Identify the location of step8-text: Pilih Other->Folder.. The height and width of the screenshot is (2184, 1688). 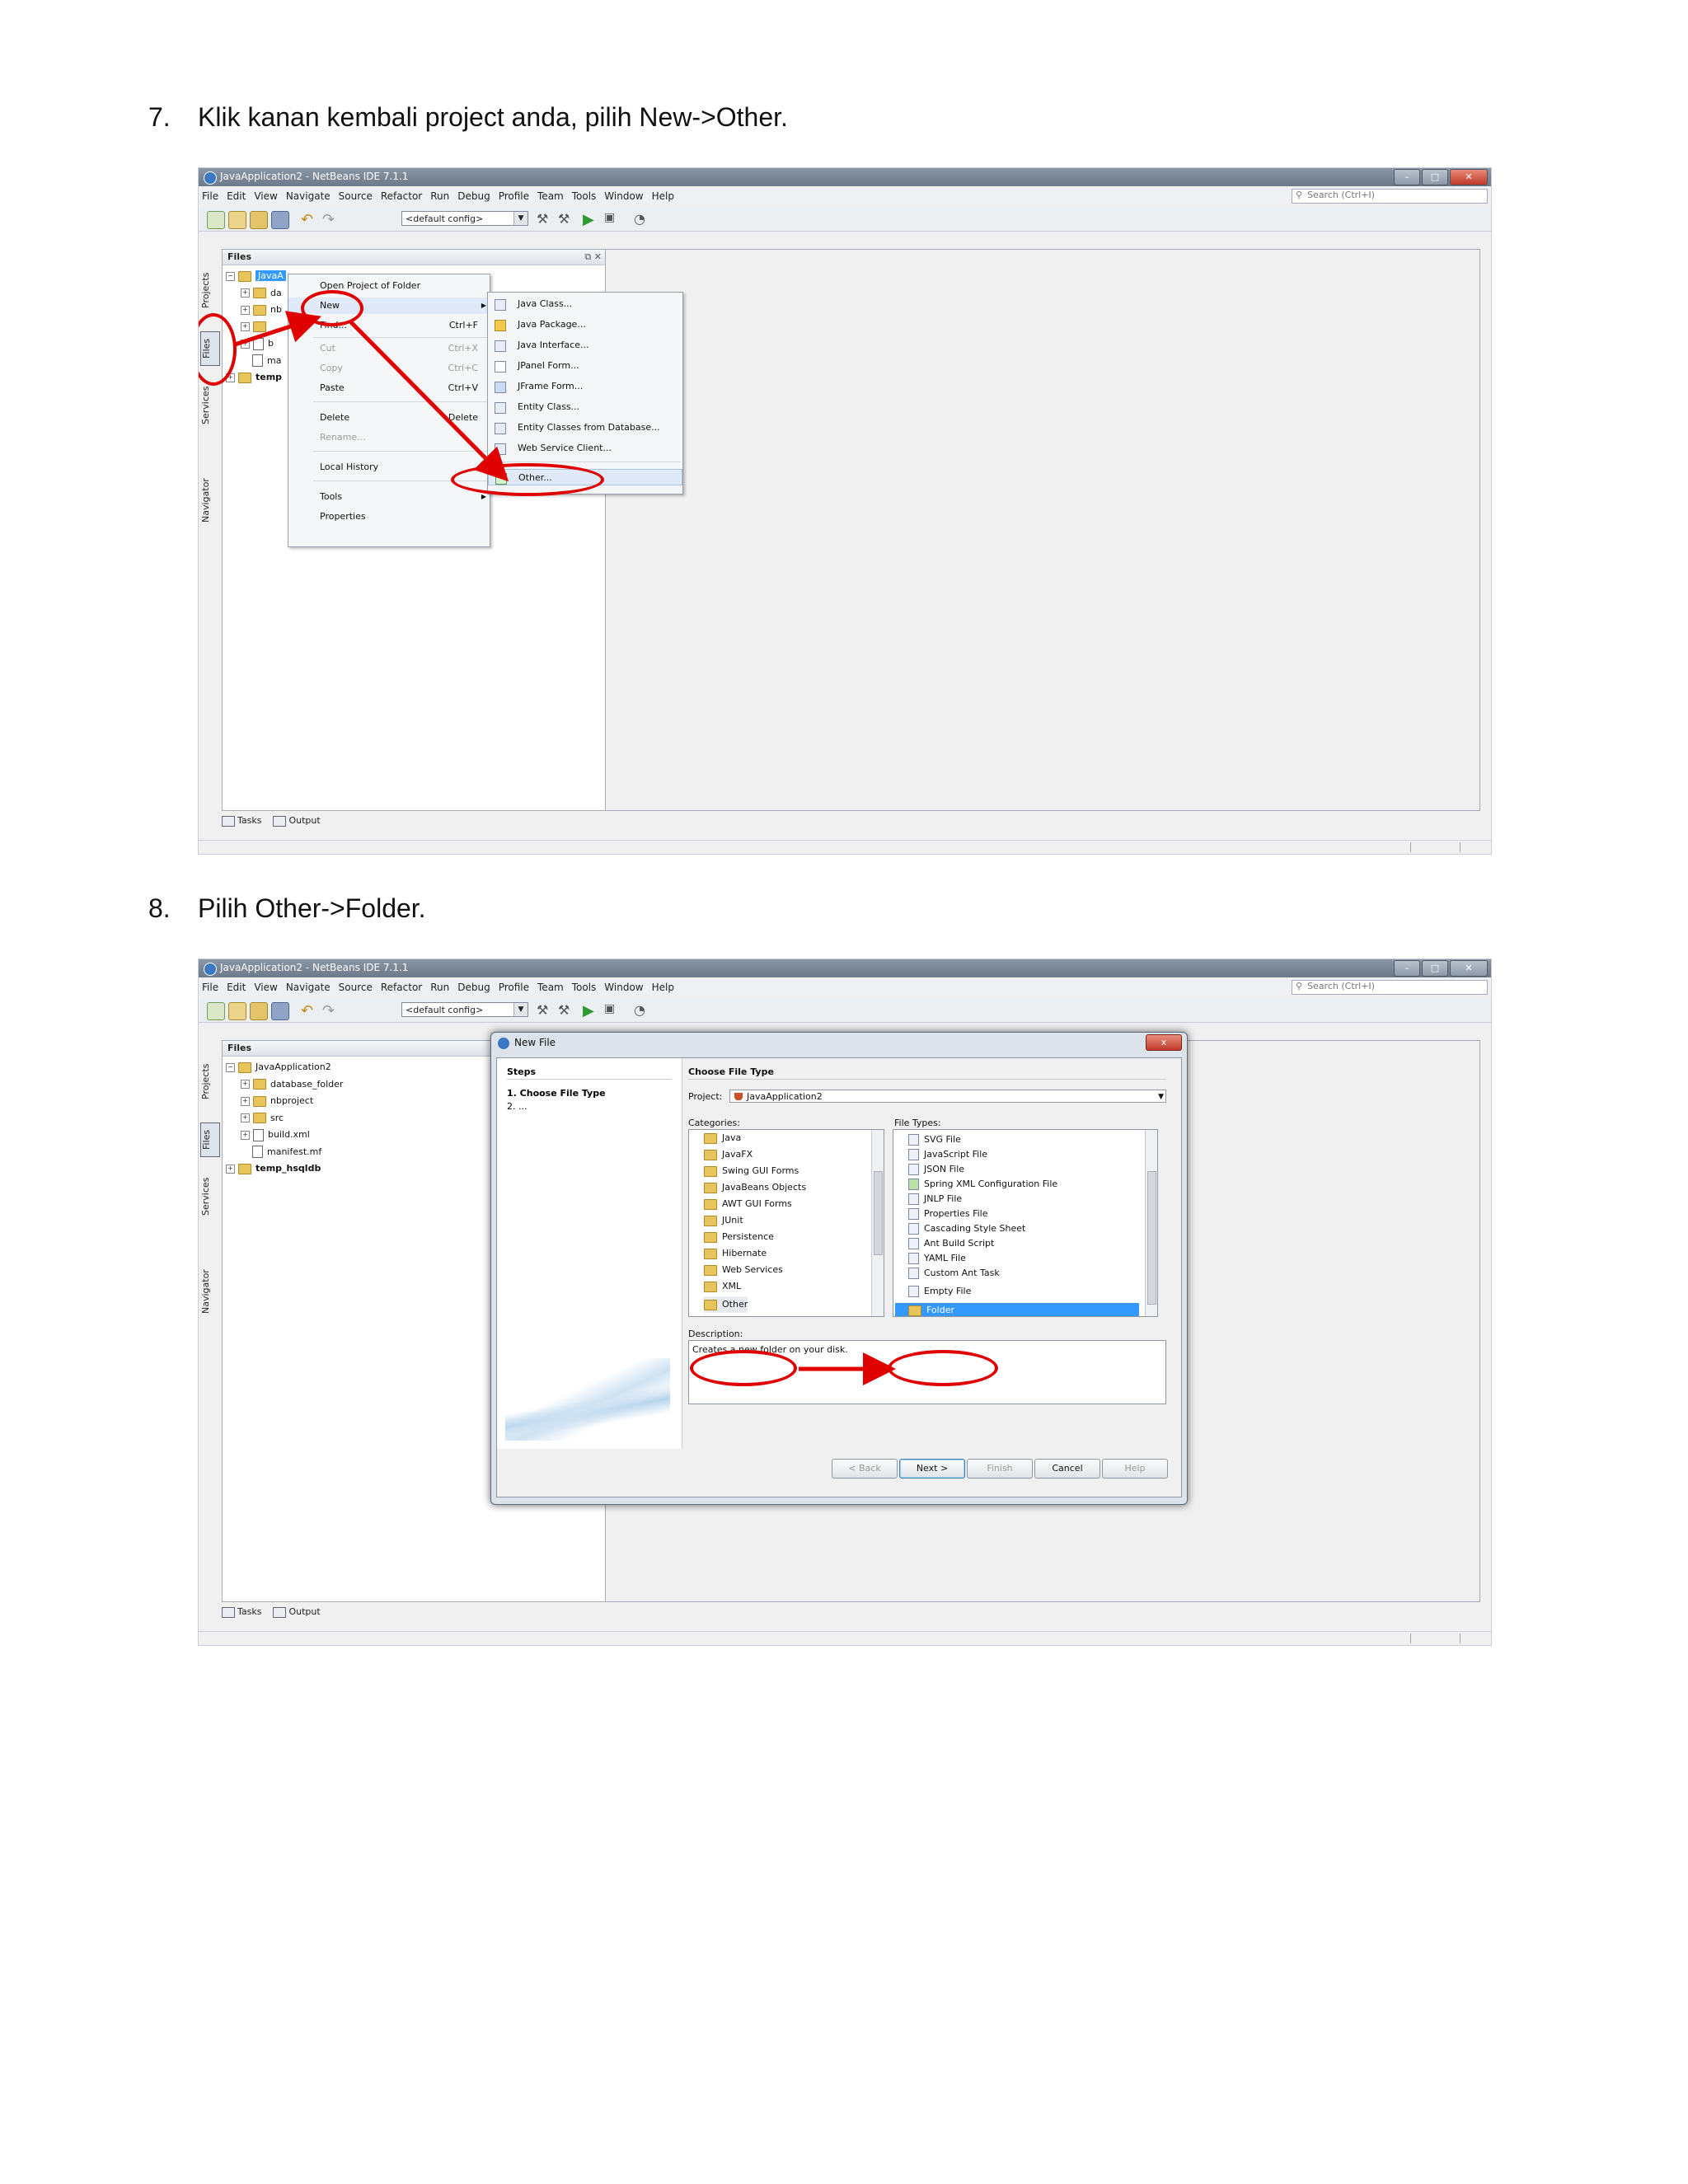
(312, 908).